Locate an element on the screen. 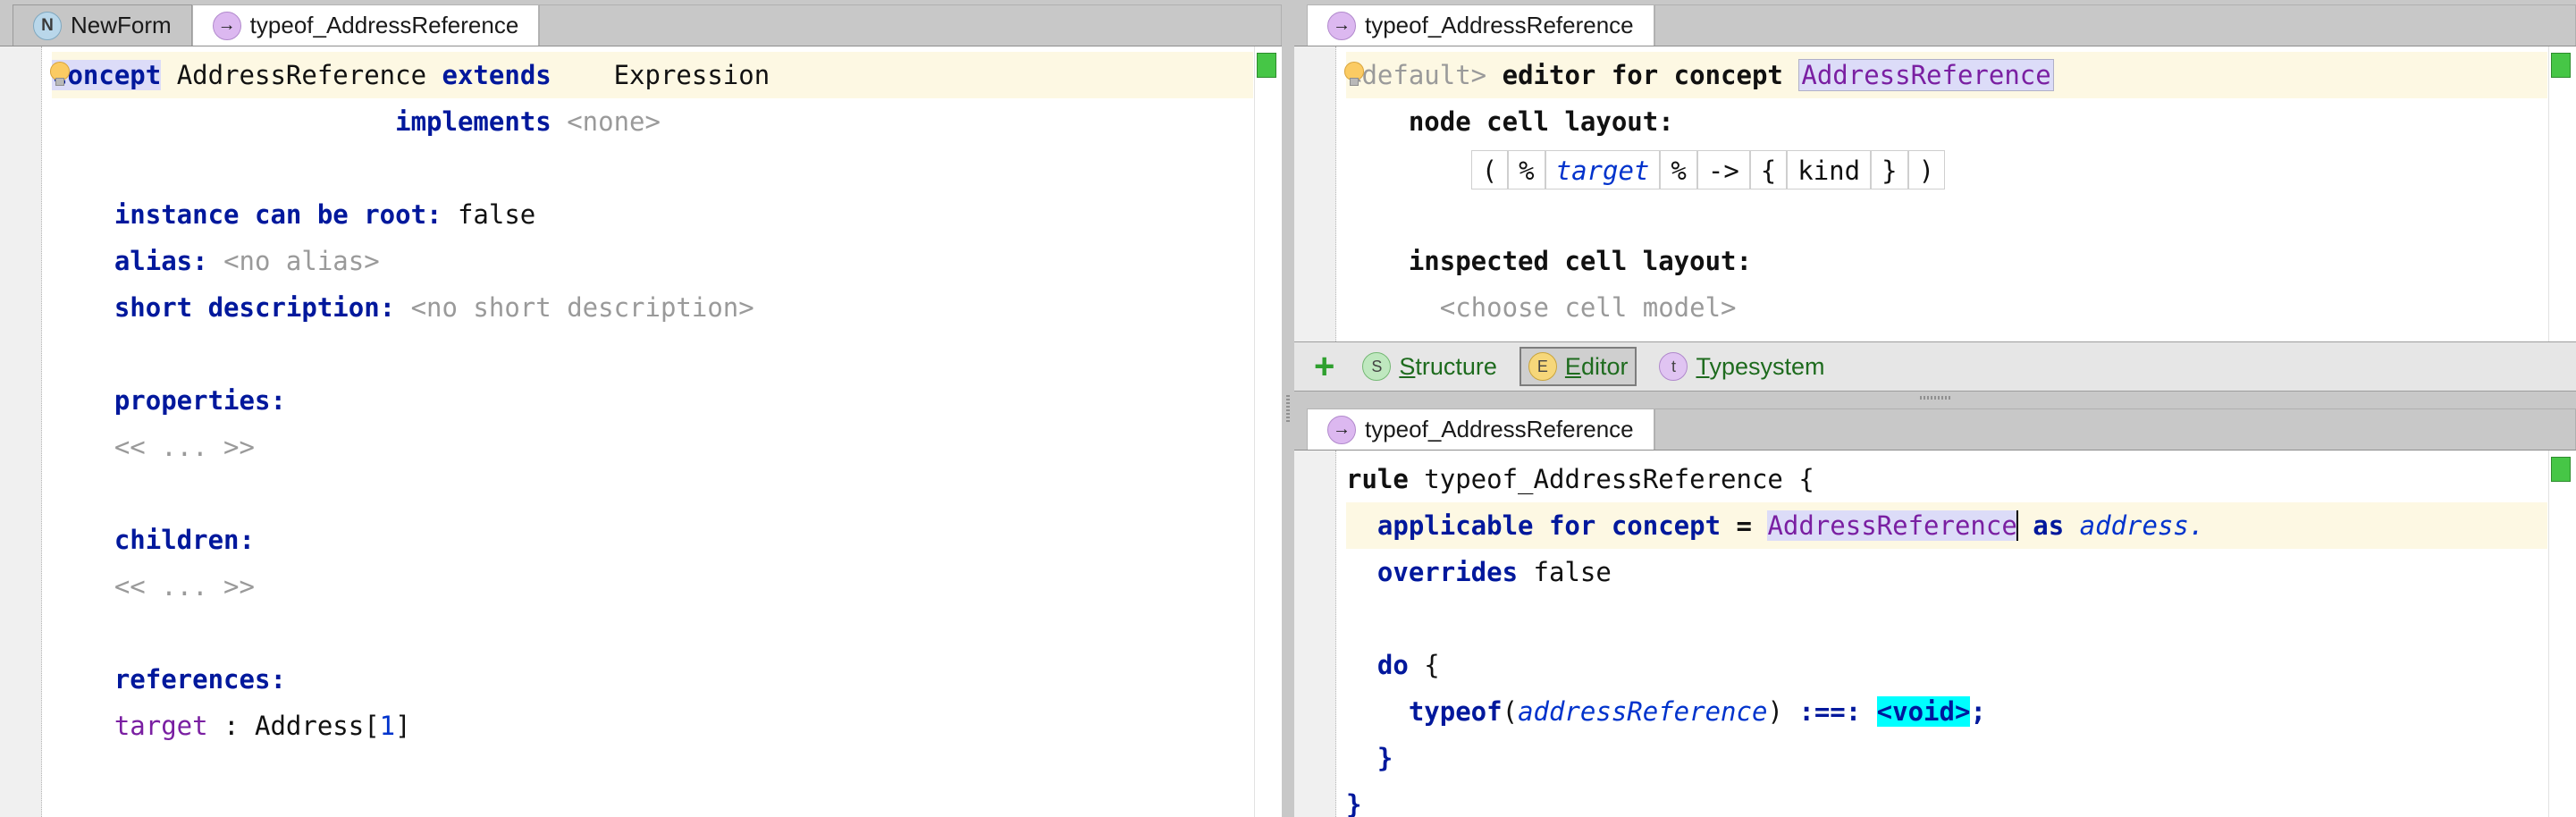 This screenshot has height=817, width=2576. code-line: typeof(addressReference) :==: <void>; is located at coordinates (1947, 712).